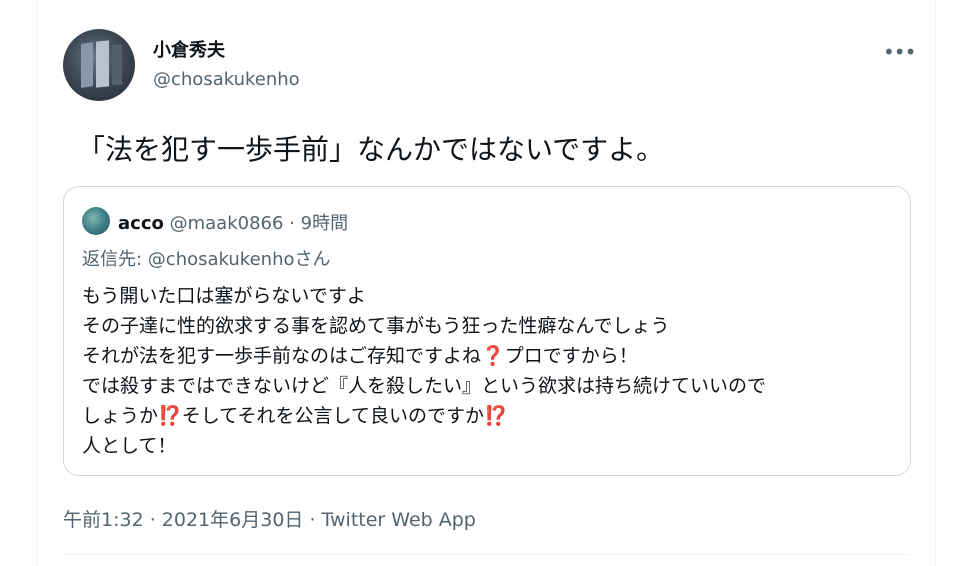  I want to click on reply-suffix: さん, so click(312, 259).